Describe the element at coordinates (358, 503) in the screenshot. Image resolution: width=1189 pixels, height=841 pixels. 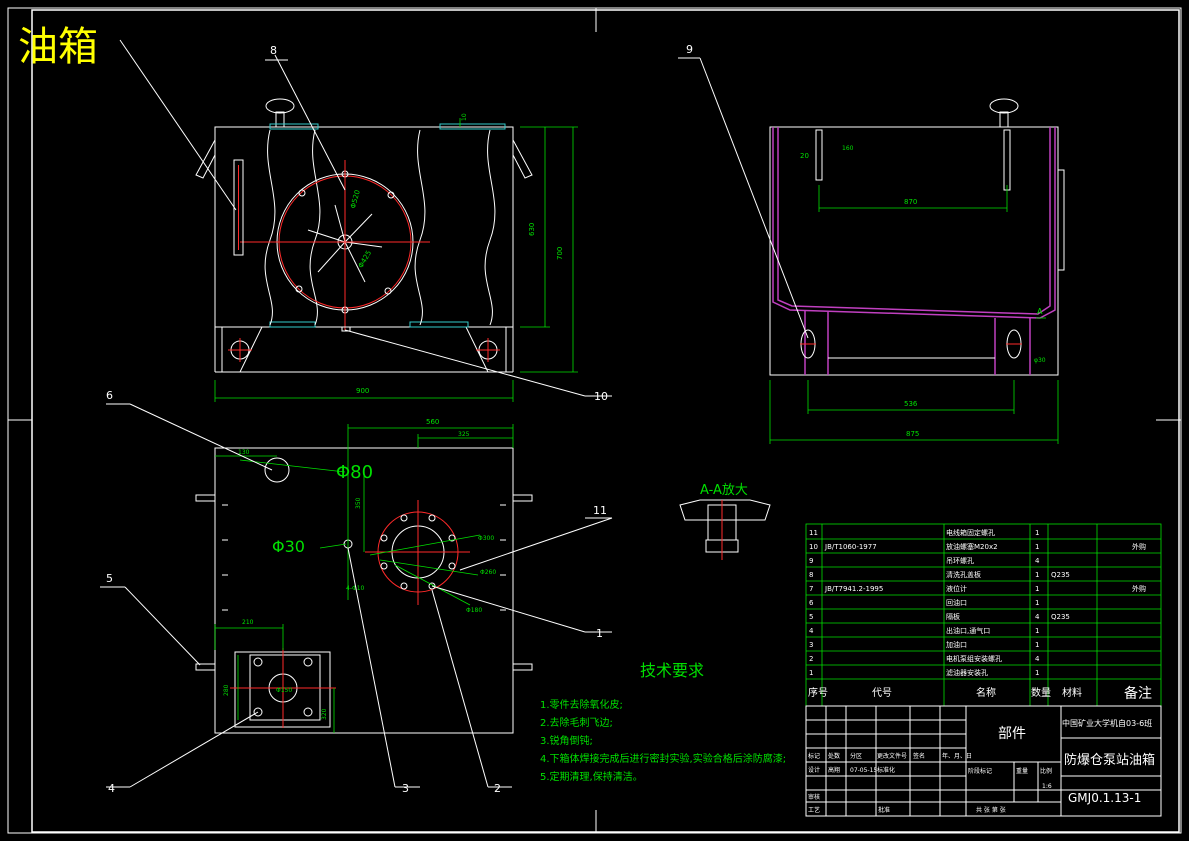
I see `dim-top-350: 350` at that location.